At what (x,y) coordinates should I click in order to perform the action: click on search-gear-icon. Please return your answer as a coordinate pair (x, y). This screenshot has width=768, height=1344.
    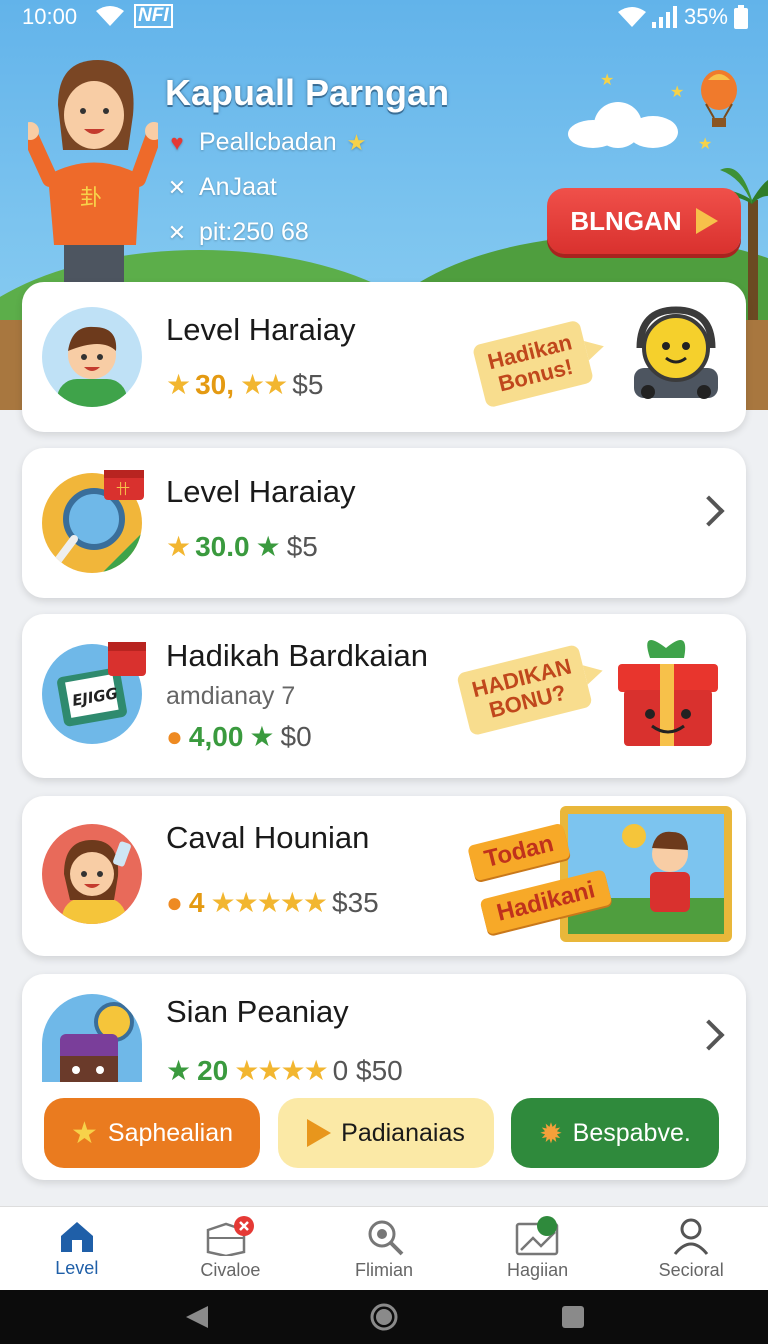
    Looking at the image, I should click on (386, 1238).